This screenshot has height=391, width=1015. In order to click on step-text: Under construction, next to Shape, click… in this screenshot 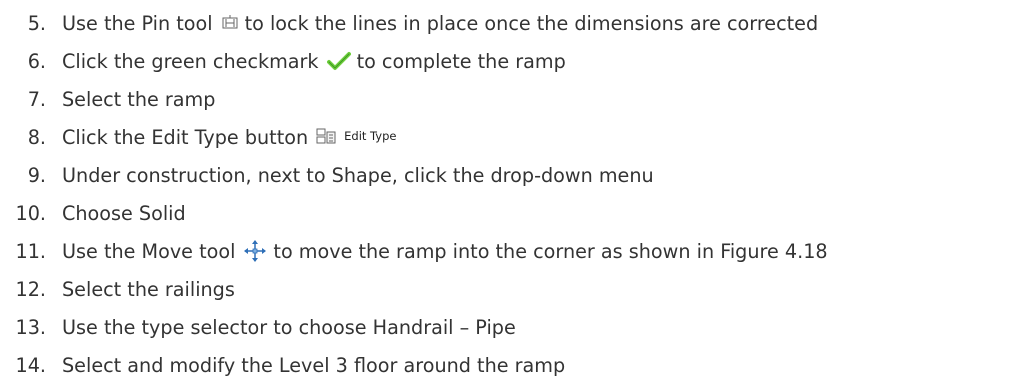, I will do `click(358, 175)`.